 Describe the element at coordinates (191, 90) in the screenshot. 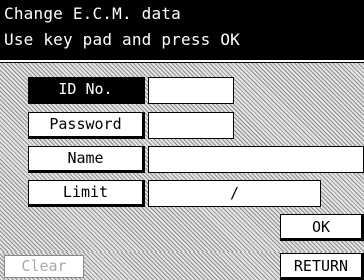

I see `id-no-field` at that location.